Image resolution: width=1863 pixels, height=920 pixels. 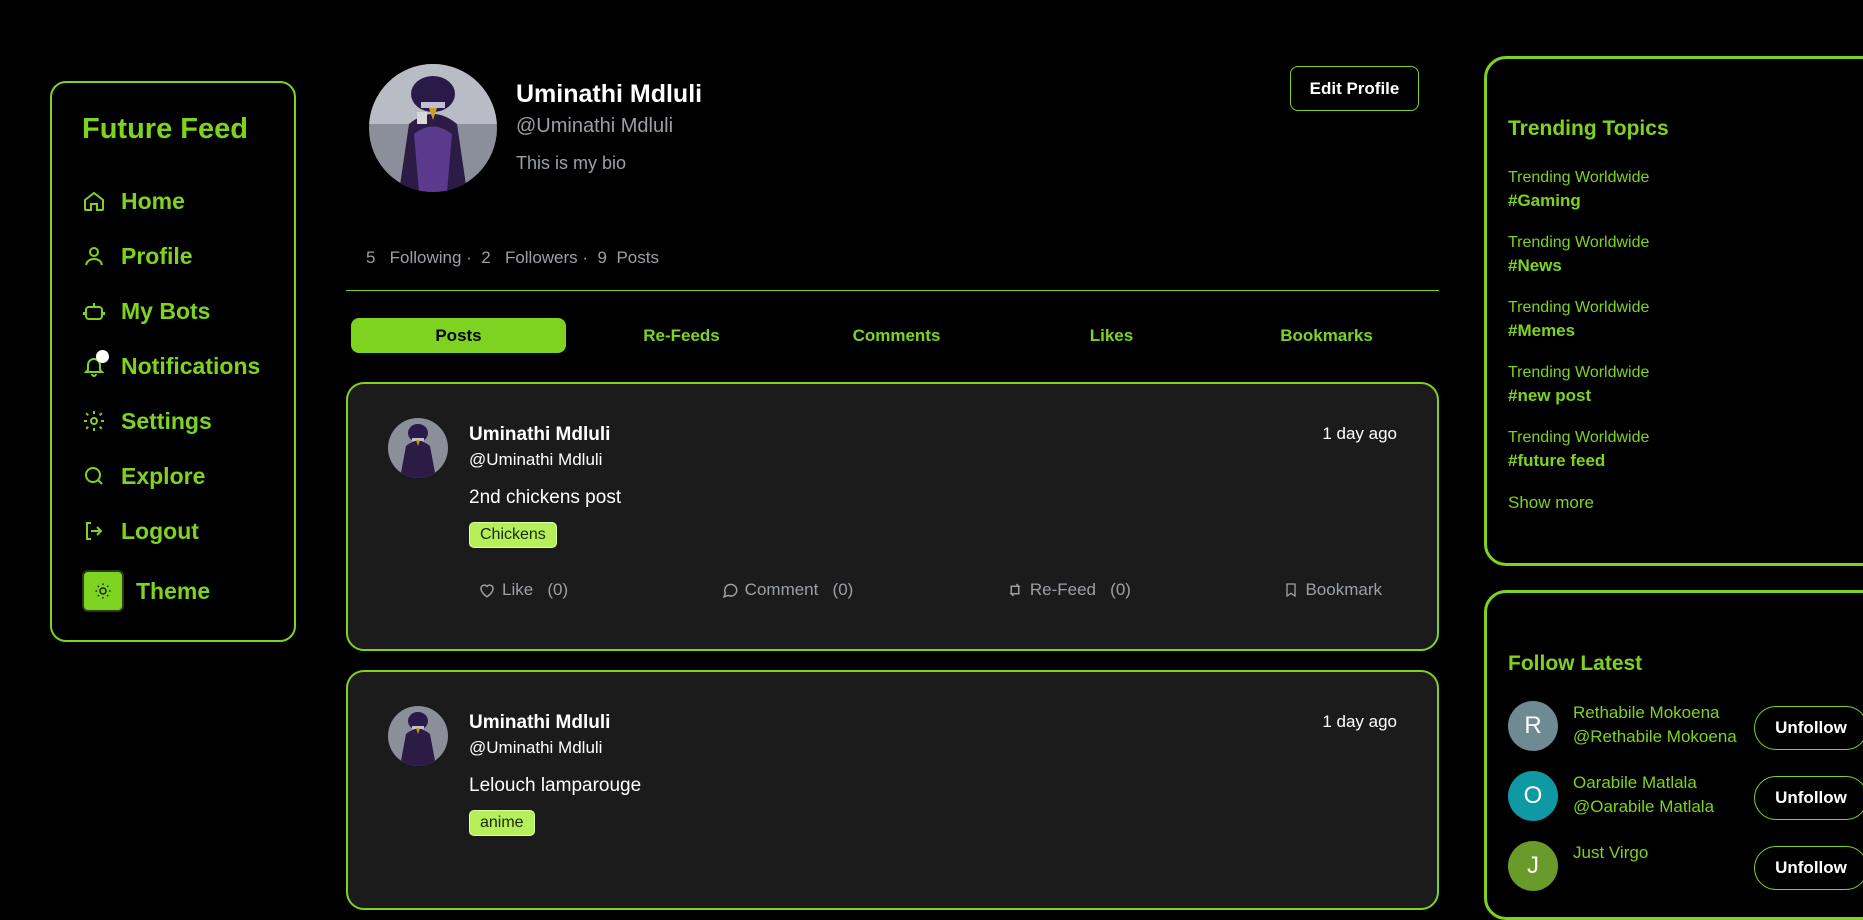 What do you see at coordinates (513, 535) in the screenshot?
I see `post-tag: Chickens` at bounding box center [513, 535].